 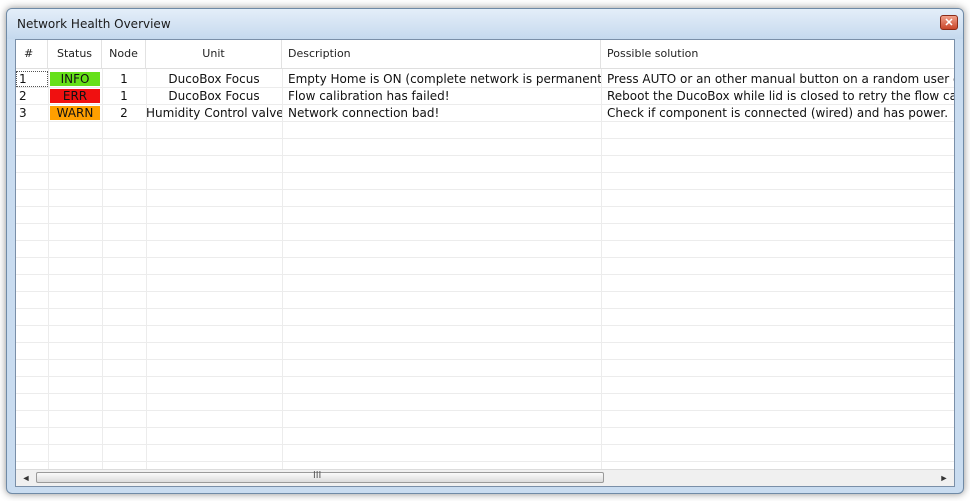 I want to click on scroll-left-arrow-icon: ◄, so click(x=26, y=478).